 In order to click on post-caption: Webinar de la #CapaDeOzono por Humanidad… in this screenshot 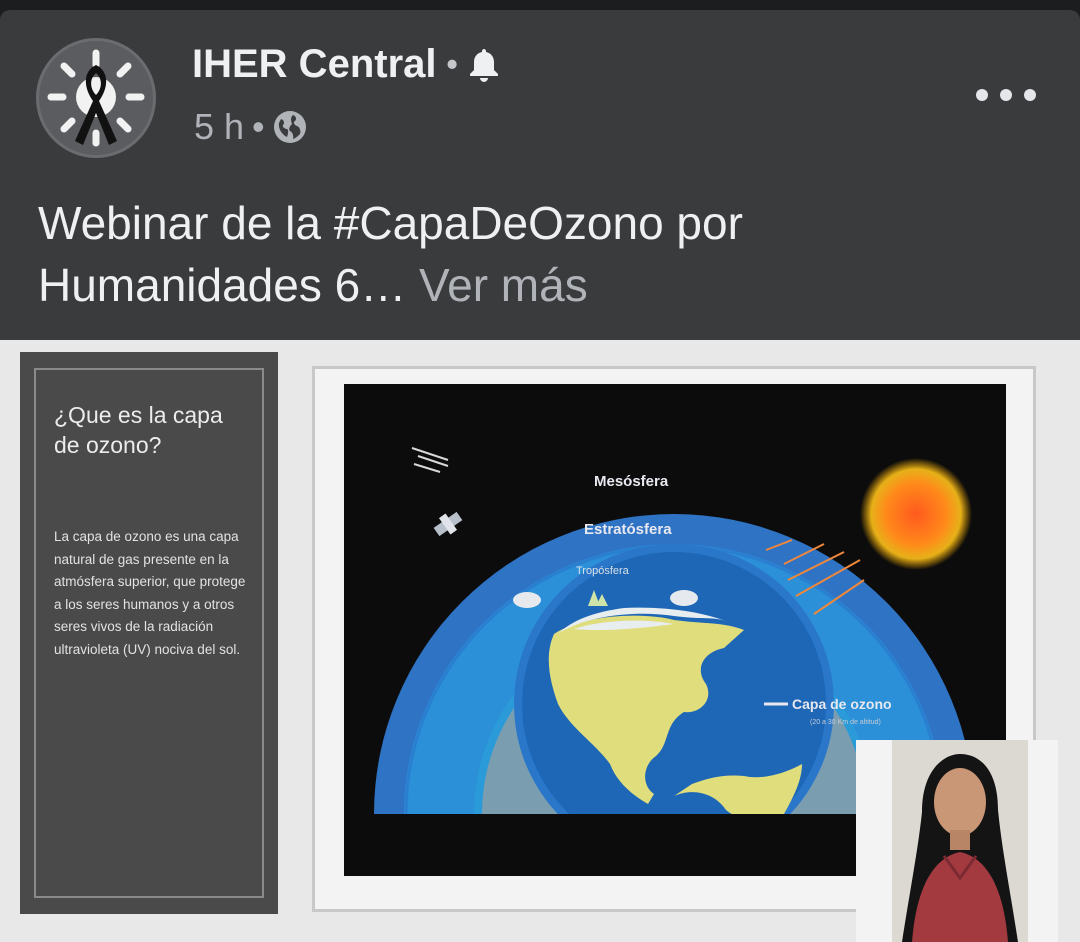, I will do `click(538, 254)`.